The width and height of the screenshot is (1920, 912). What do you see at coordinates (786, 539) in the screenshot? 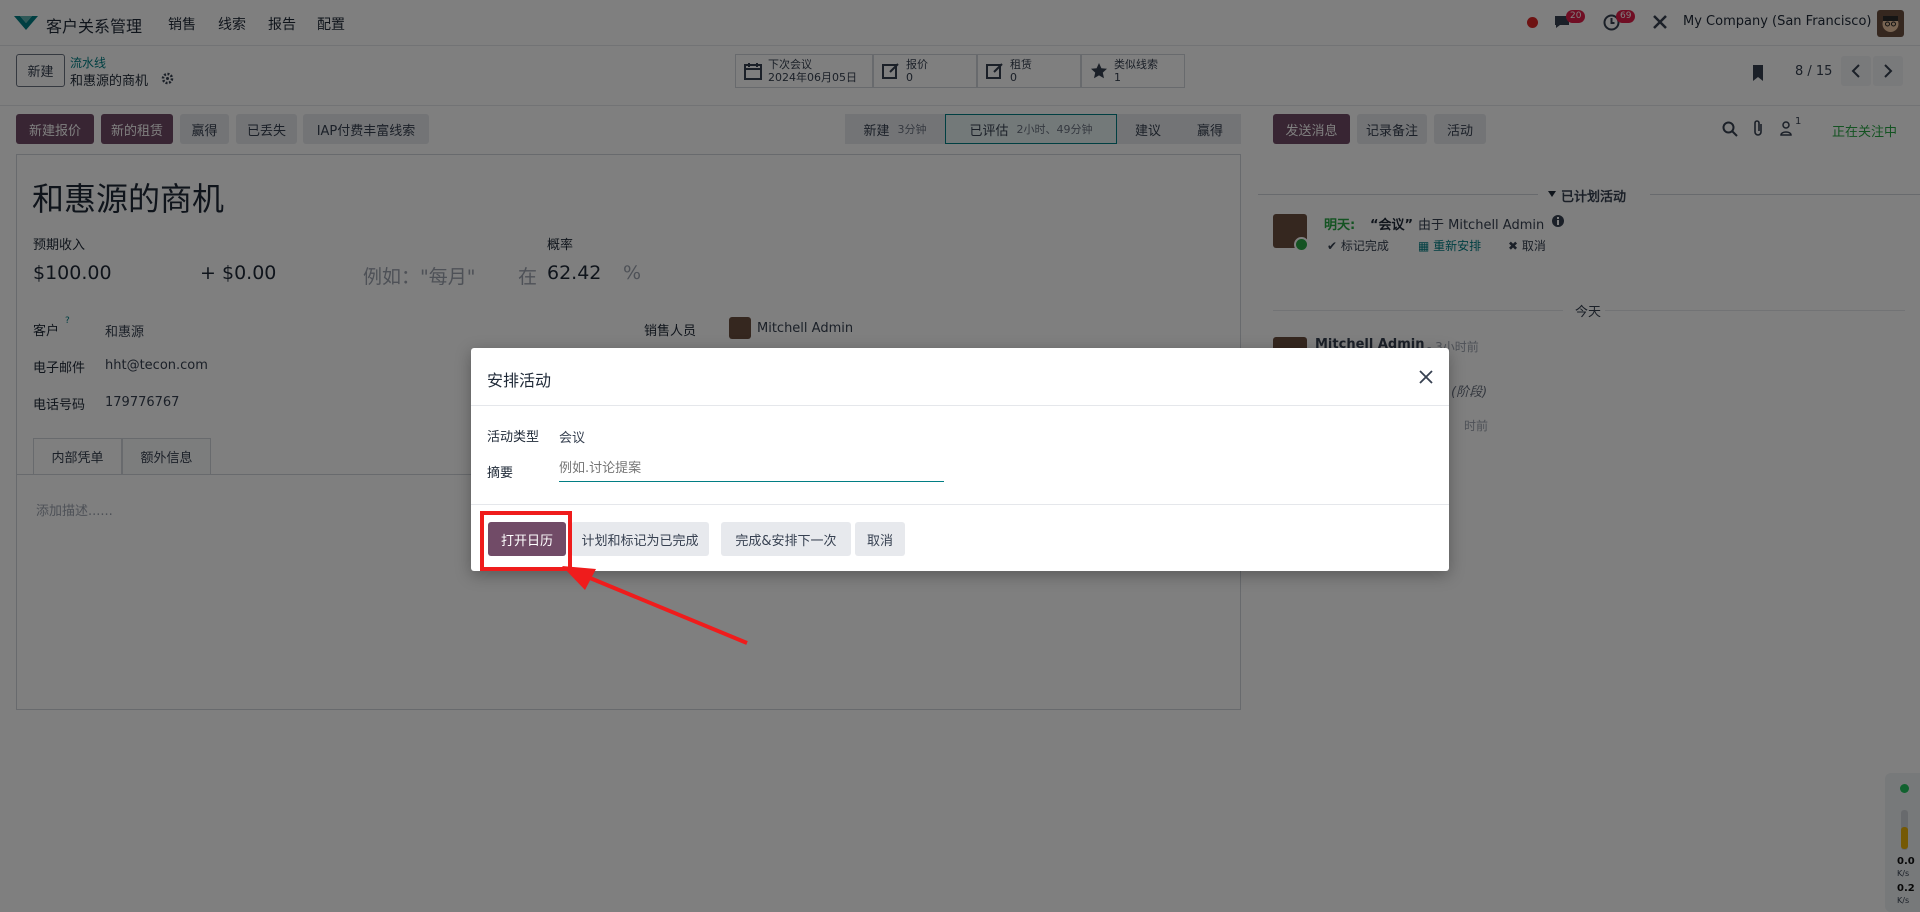
I see `done-schedule-next-button: 完成&安排下一次` at bounding box center [786, 539].